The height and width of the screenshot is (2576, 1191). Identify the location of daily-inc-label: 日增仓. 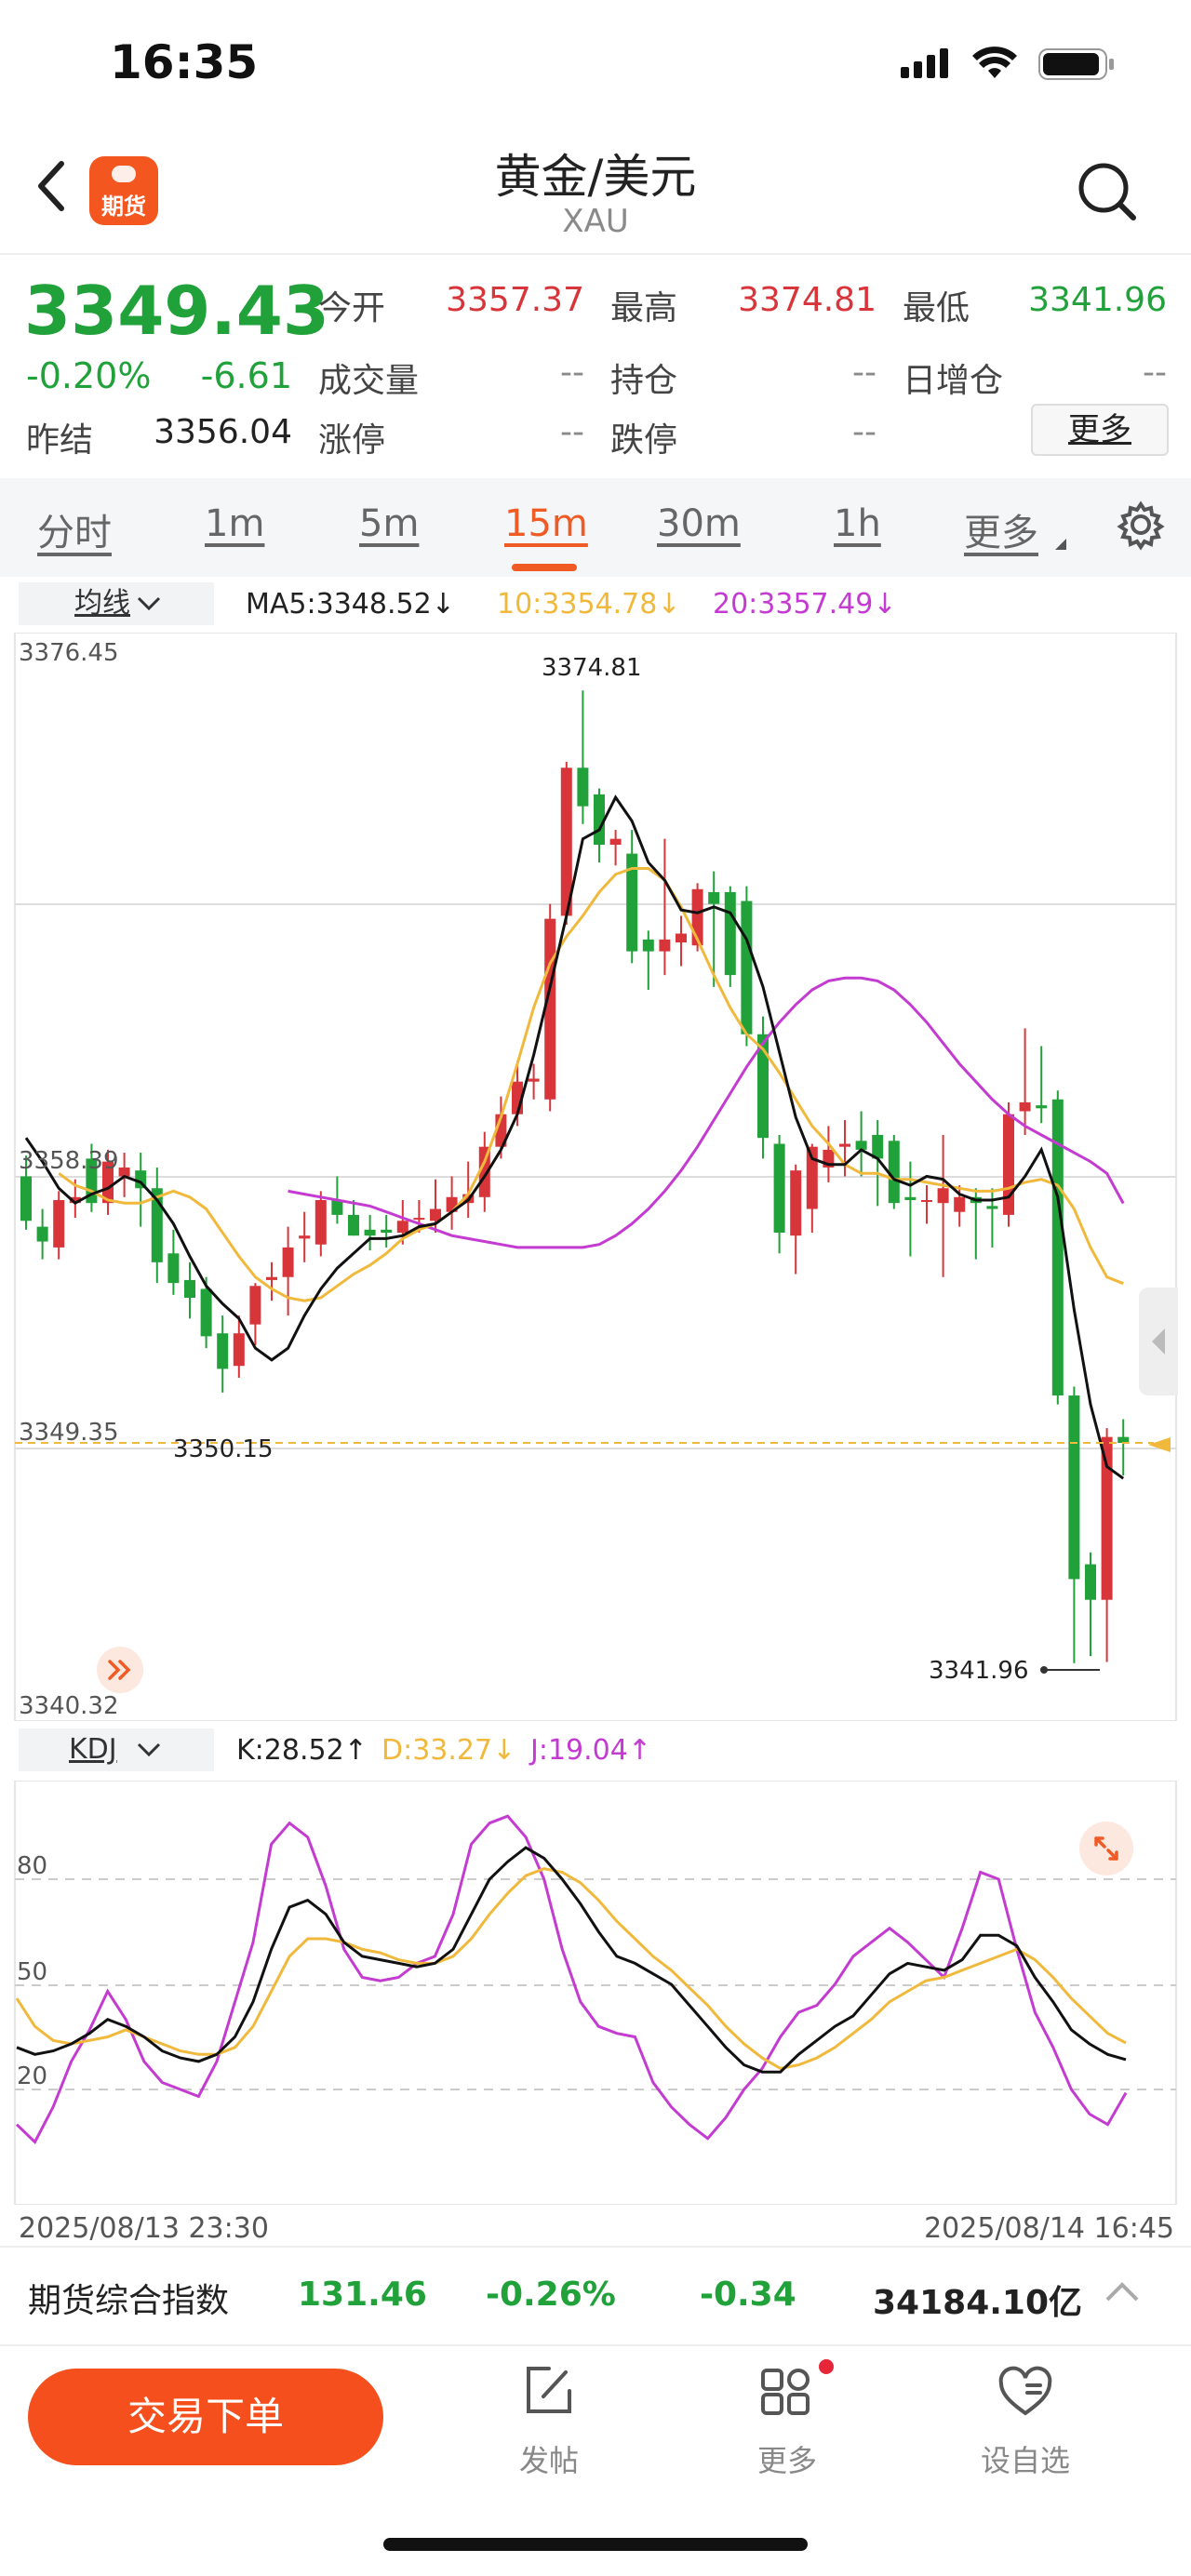
(953, 381).